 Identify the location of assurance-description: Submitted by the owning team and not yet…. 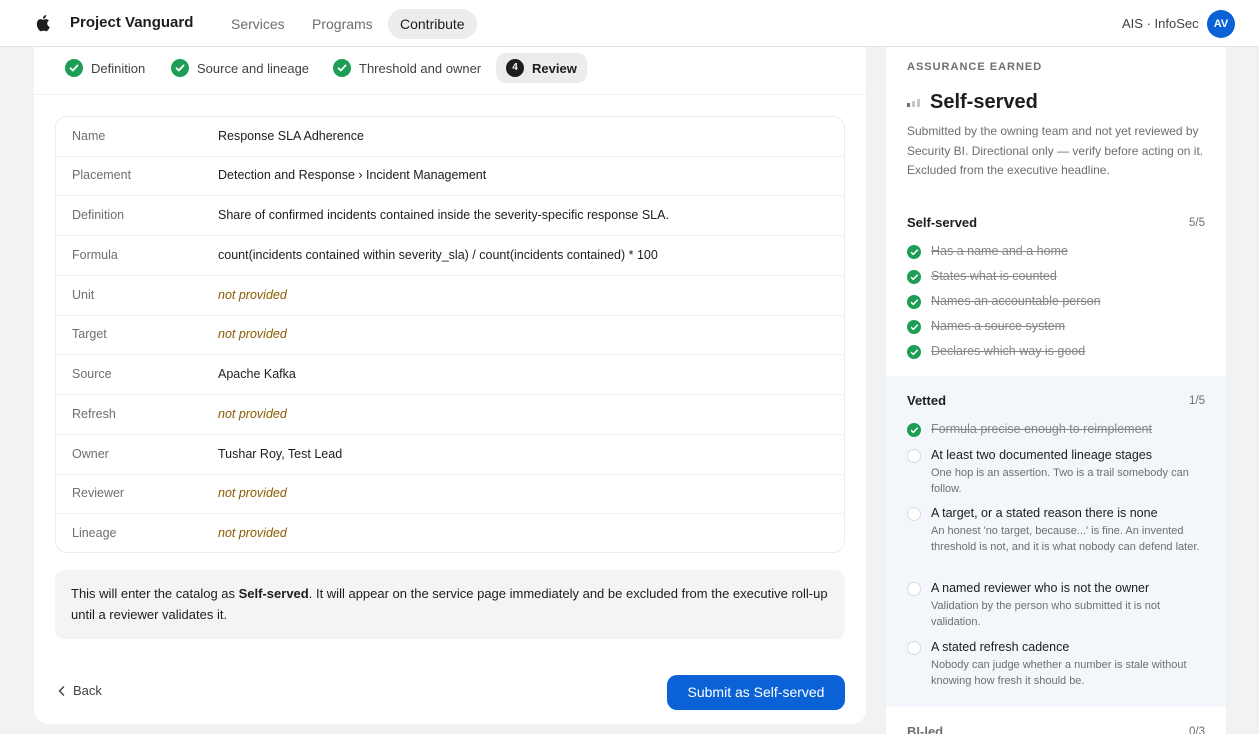
(1055, 150).